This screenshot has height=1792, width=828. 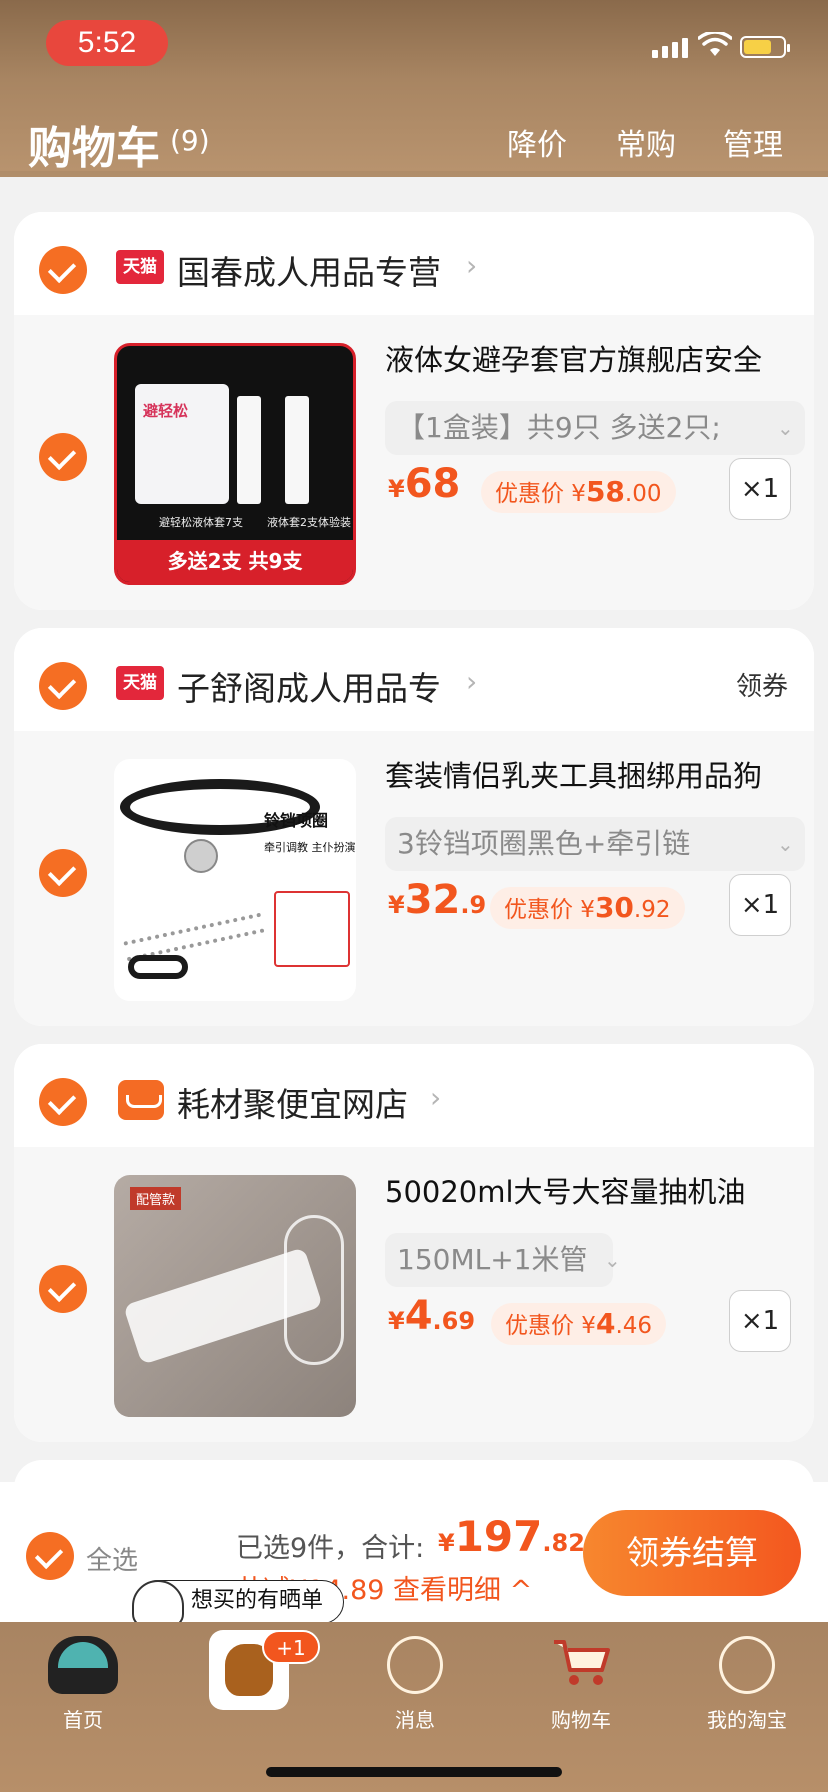 What do you see at coordinates (414, 1095) in the screenshot?
I see `shop-header: 耗材聚便宜网店 ›` at bounding box center [414, 1095].